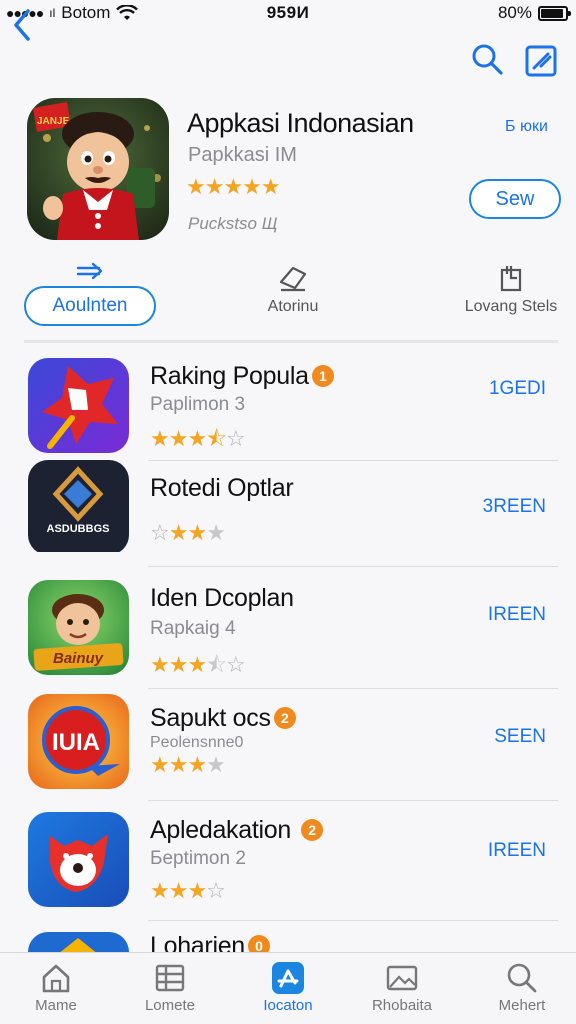  I want to click on tab-photos: Rhobaita, so click(402, 987).